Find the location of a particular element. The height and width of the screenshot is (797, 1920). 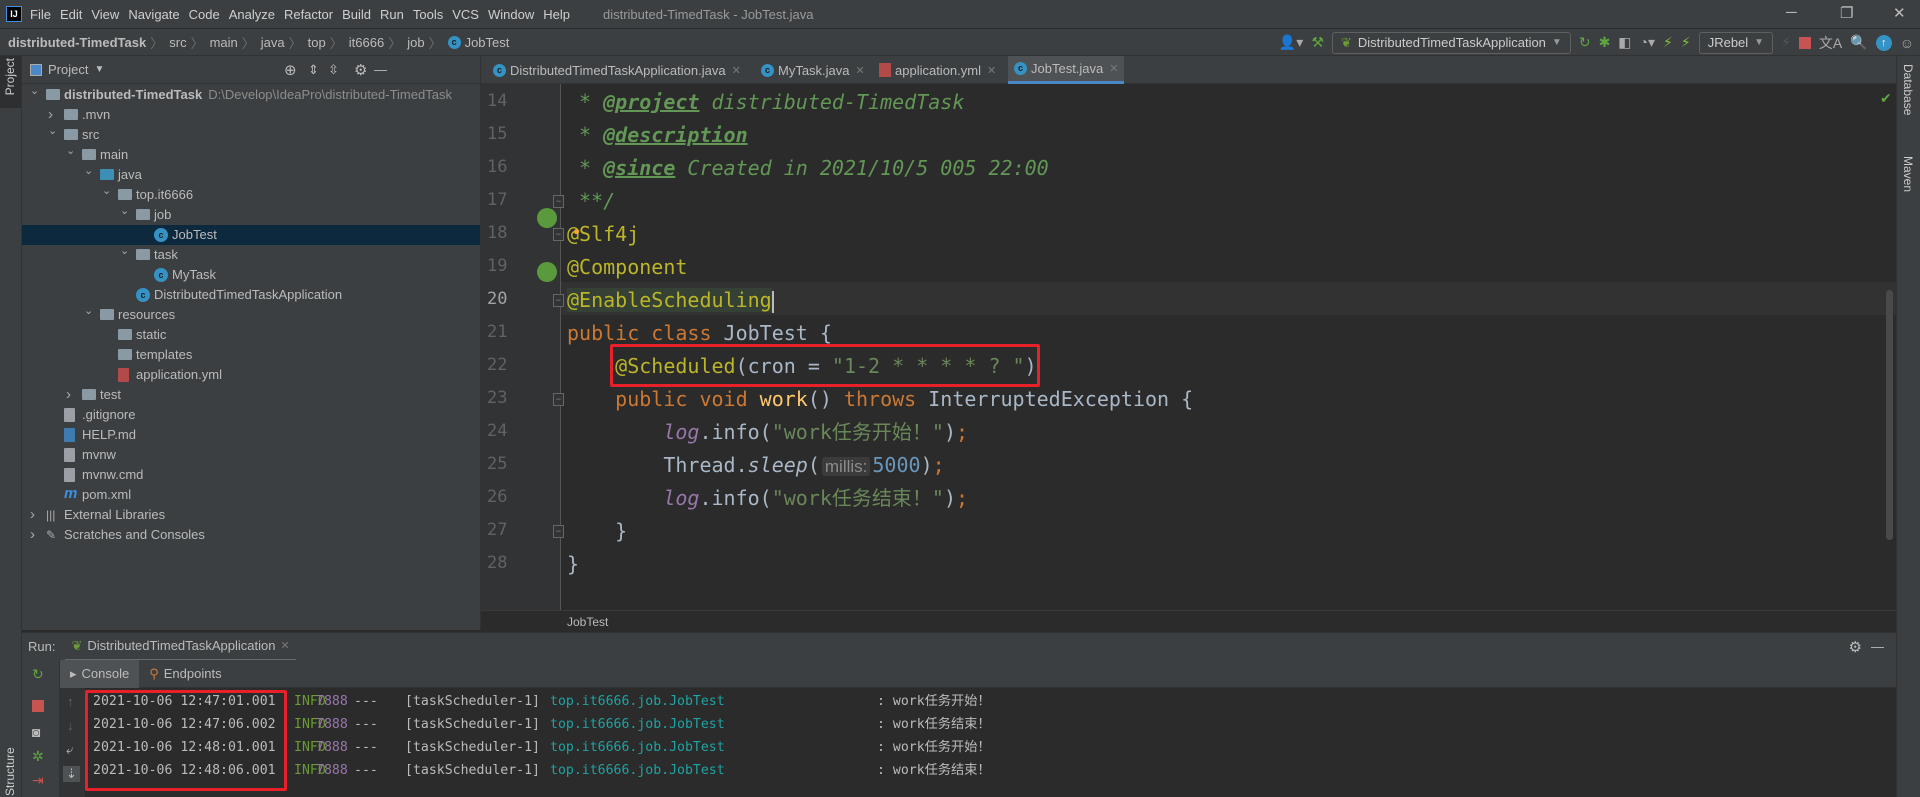

editor-breadcrumb: JobTest is located at coordinates (1188, 621).